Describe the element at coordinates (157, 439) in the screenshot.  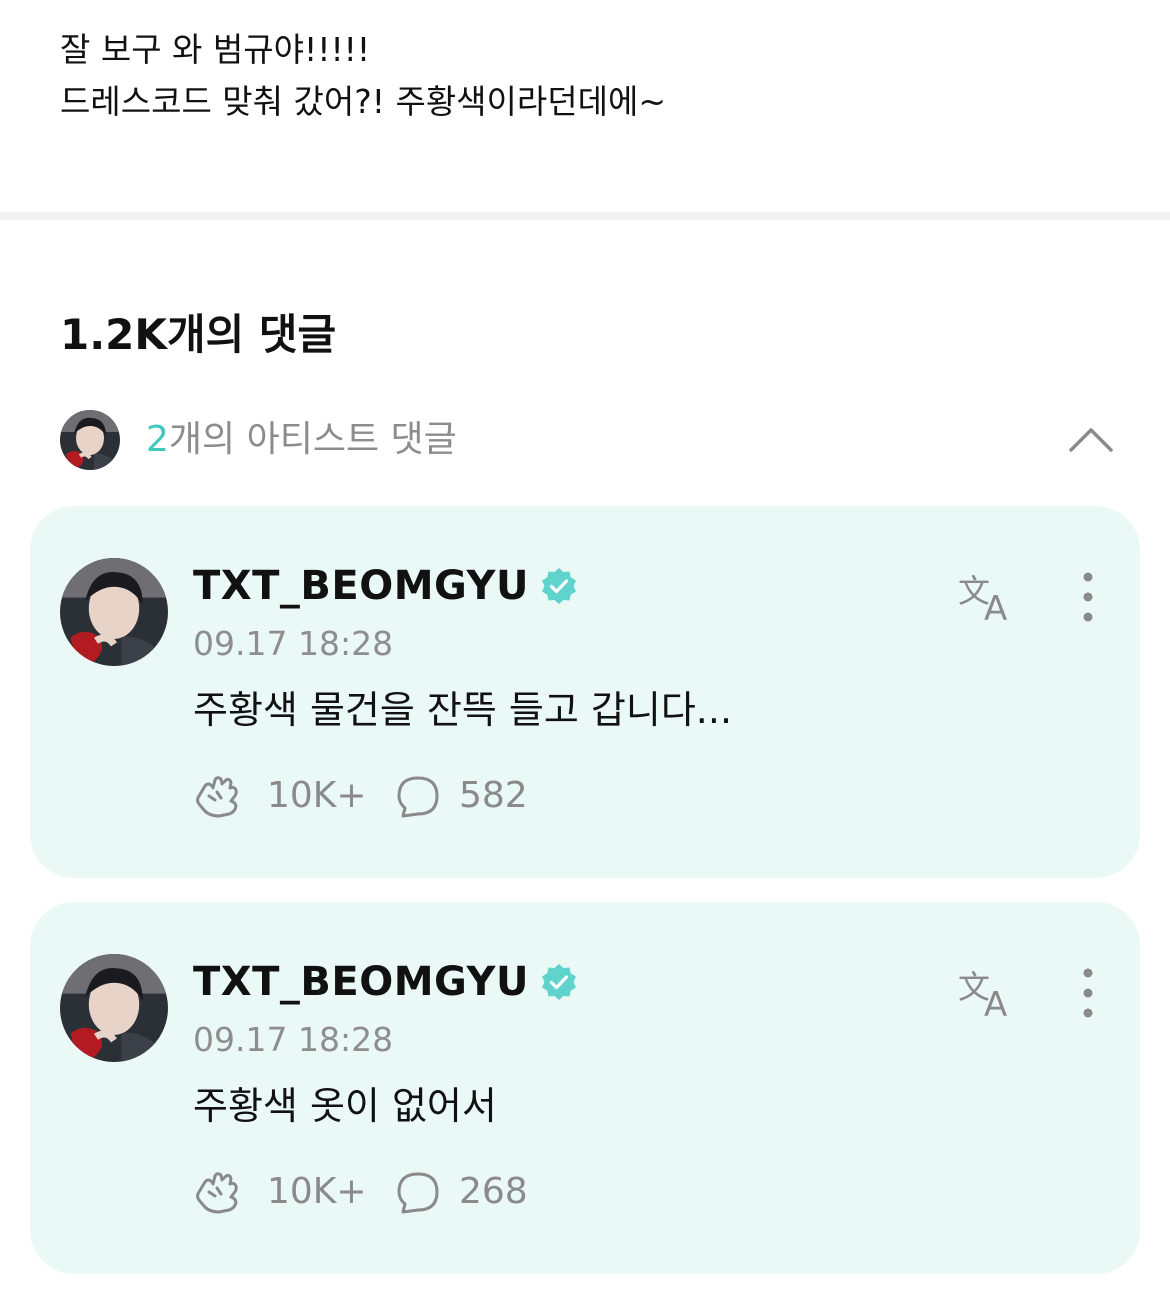
I see `artist-comments-count: 2` at that location.